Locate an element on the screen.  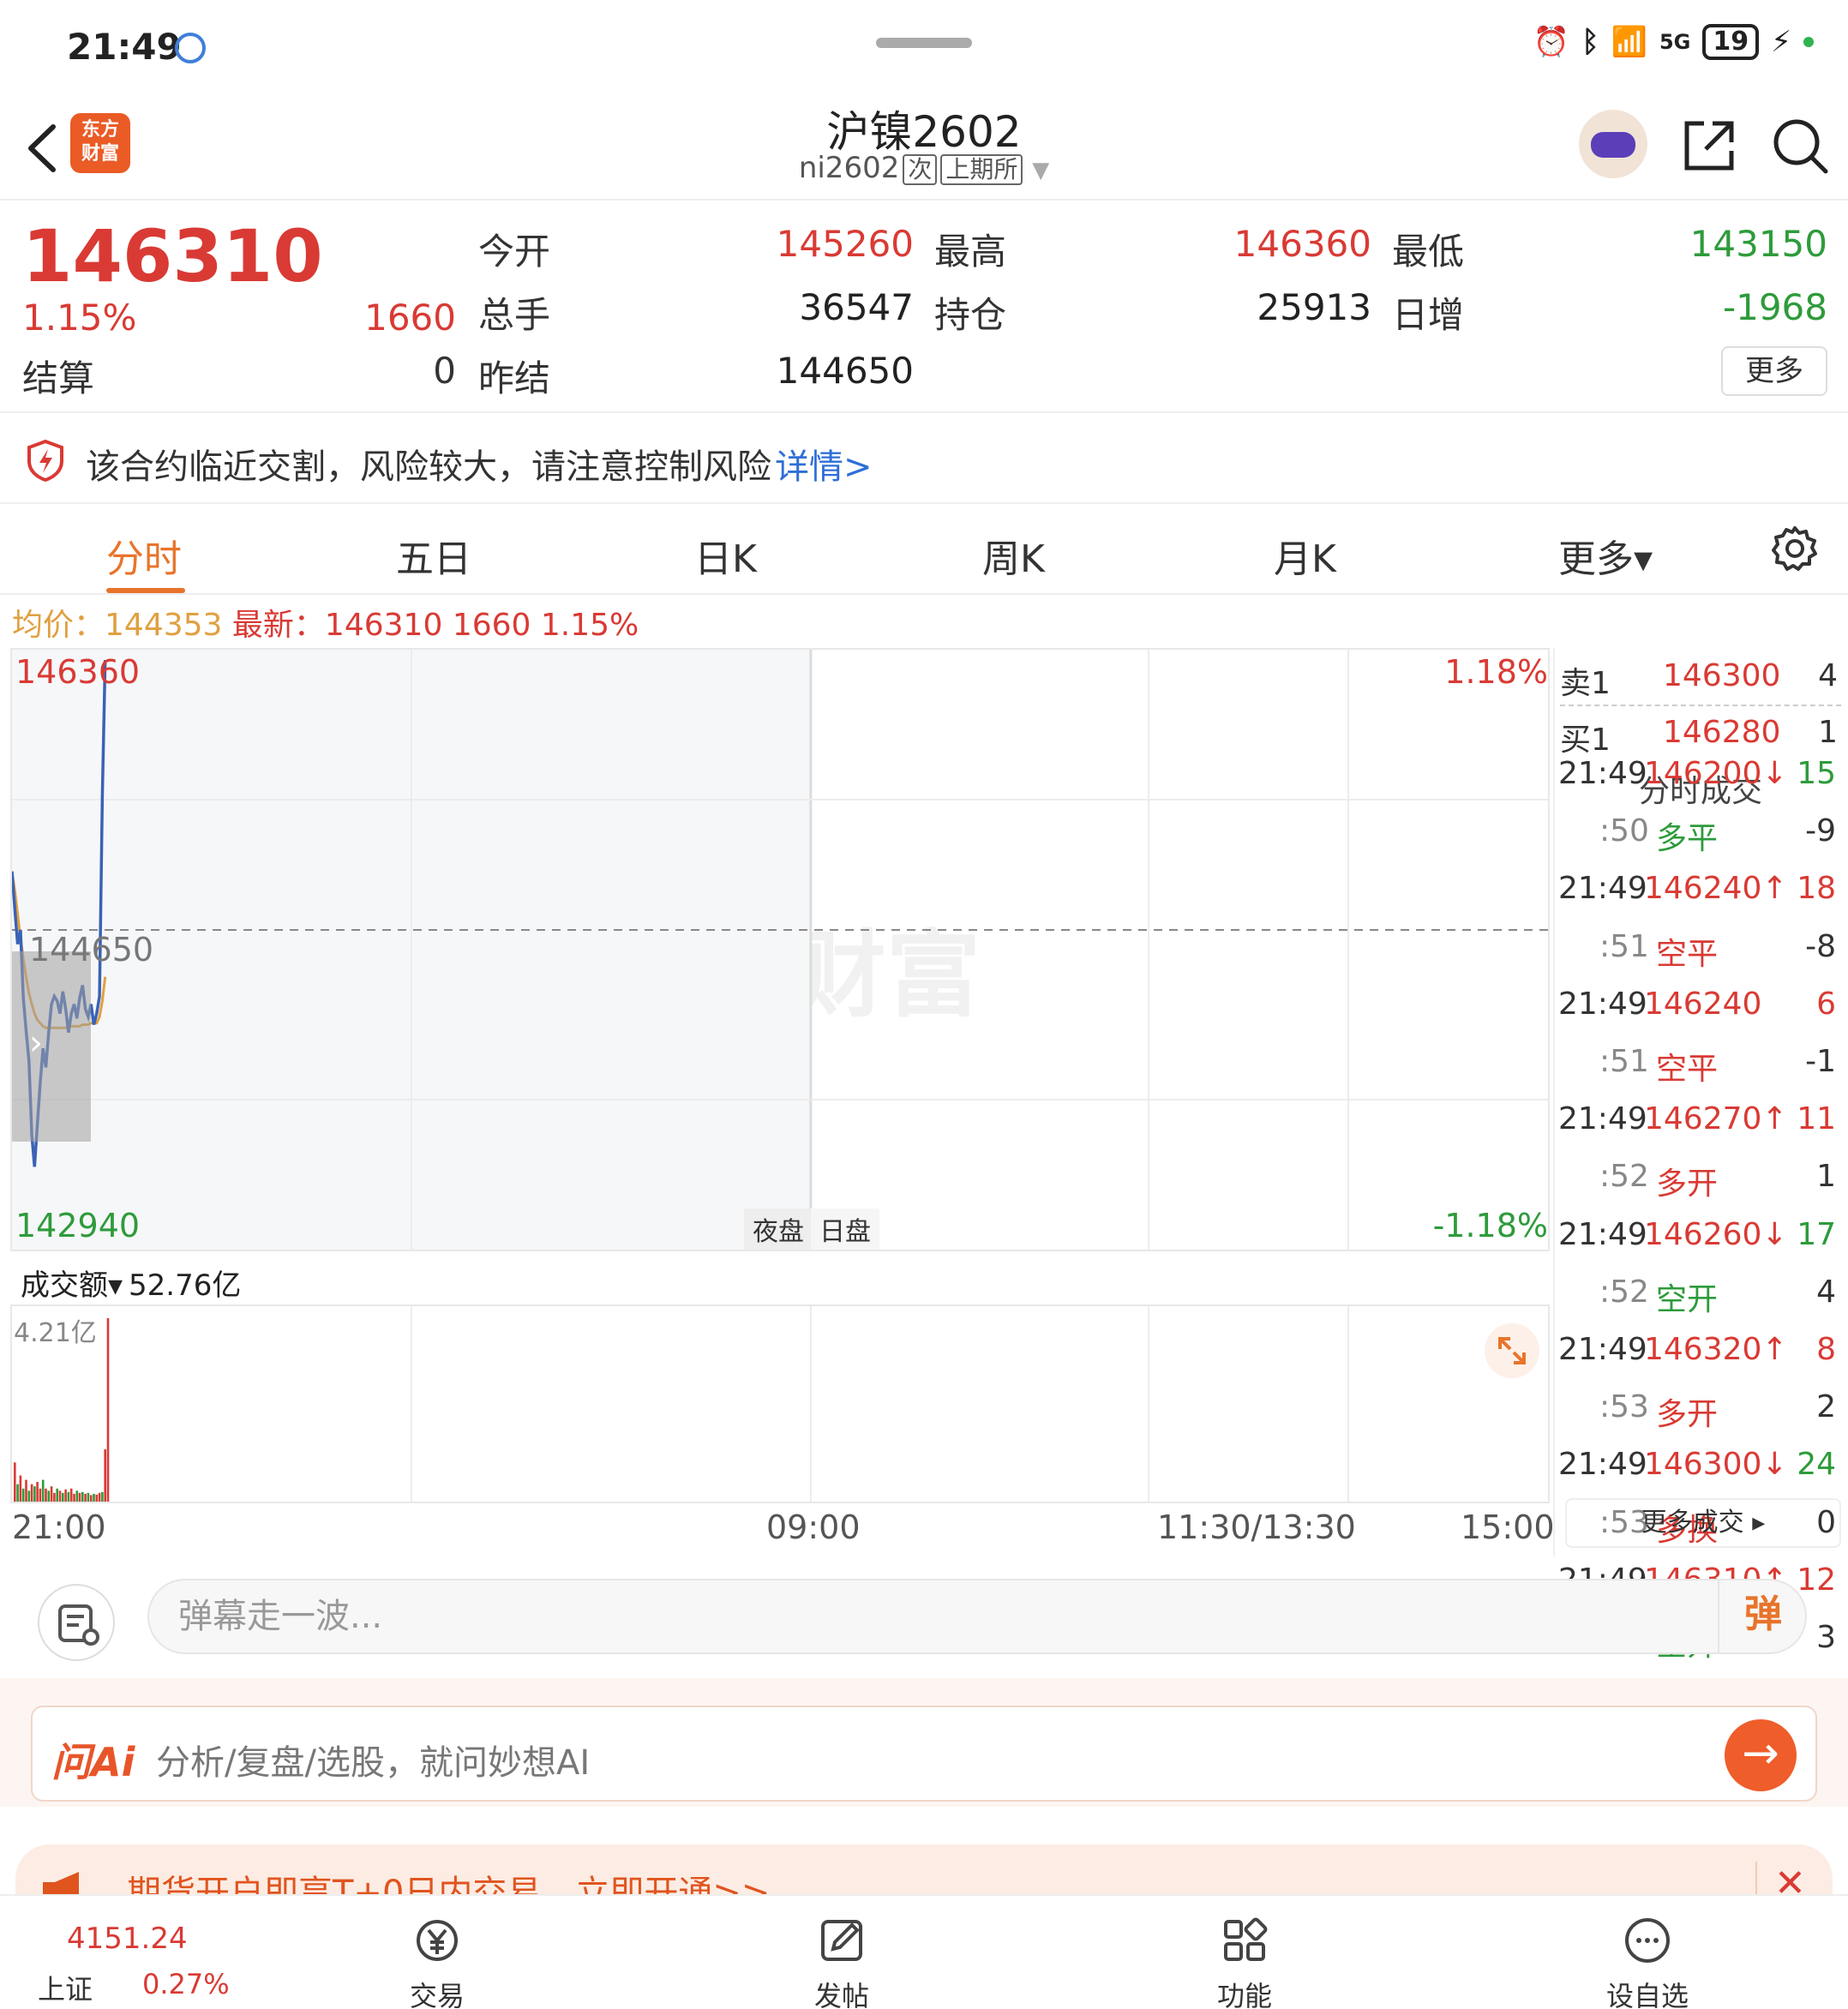
wifi-icon: 📶 is located at coordinates (1629, 42).